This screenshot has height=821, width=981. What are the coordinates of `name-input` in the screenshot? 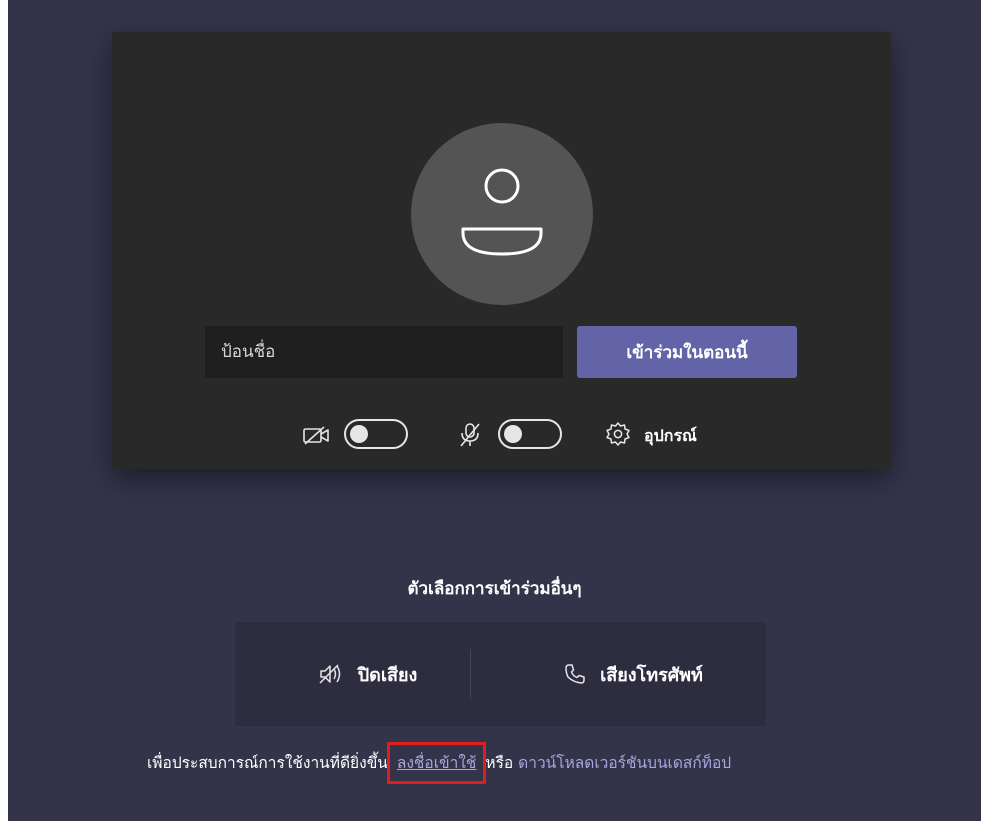 It's located at (384, 352).